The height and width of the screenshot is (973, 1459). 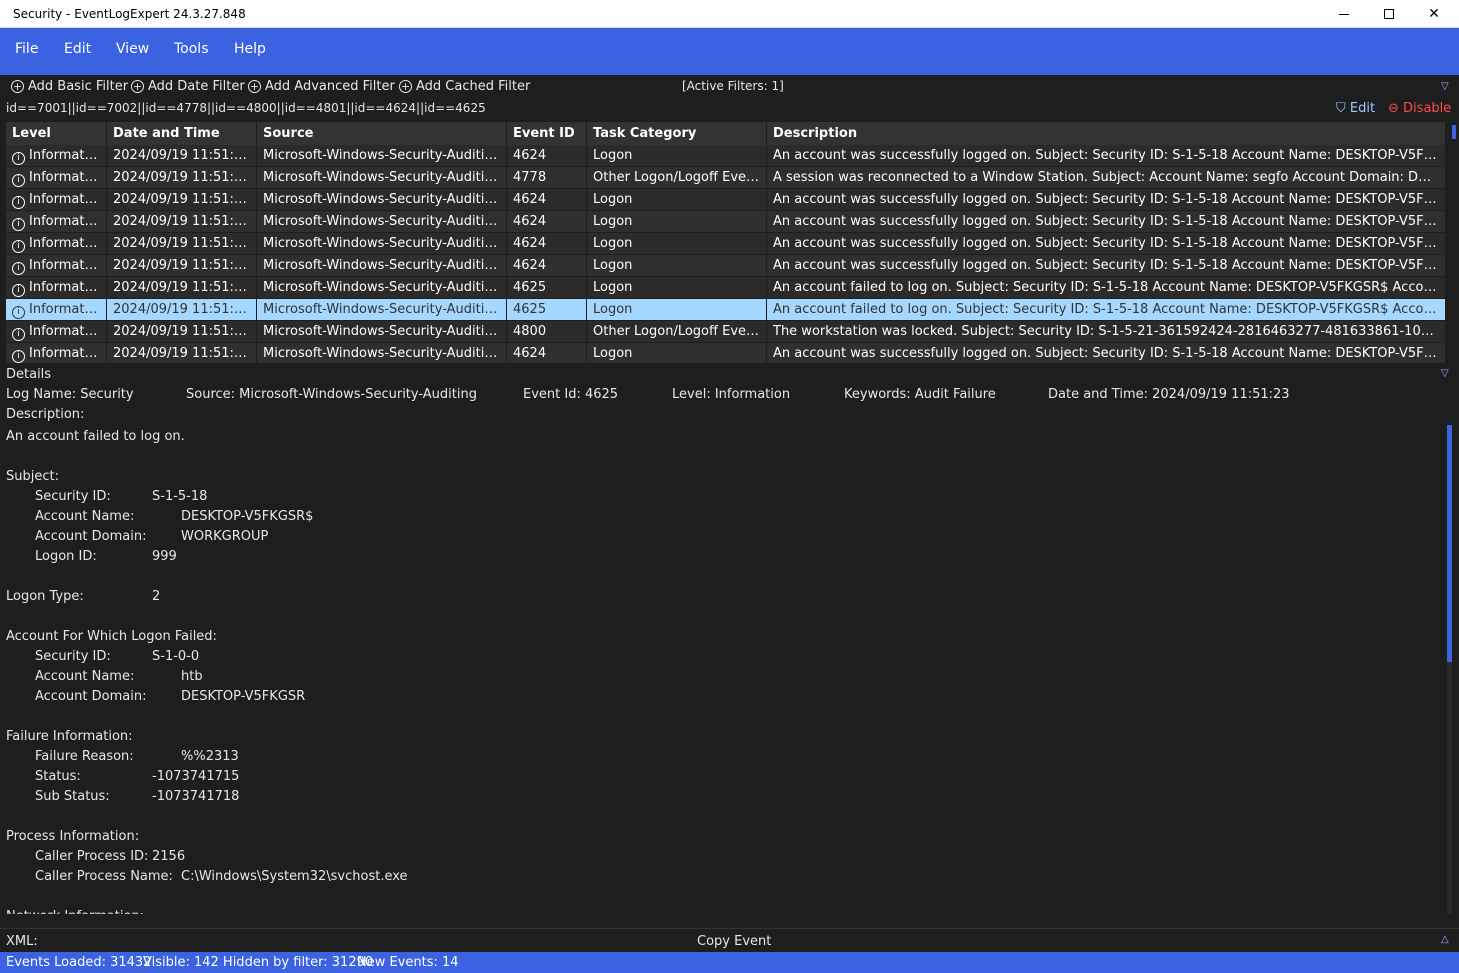 What do you see at coordinates (1344, 14) in the screenshot?
I see `minimize-button` at bounding box center [1344, 14].